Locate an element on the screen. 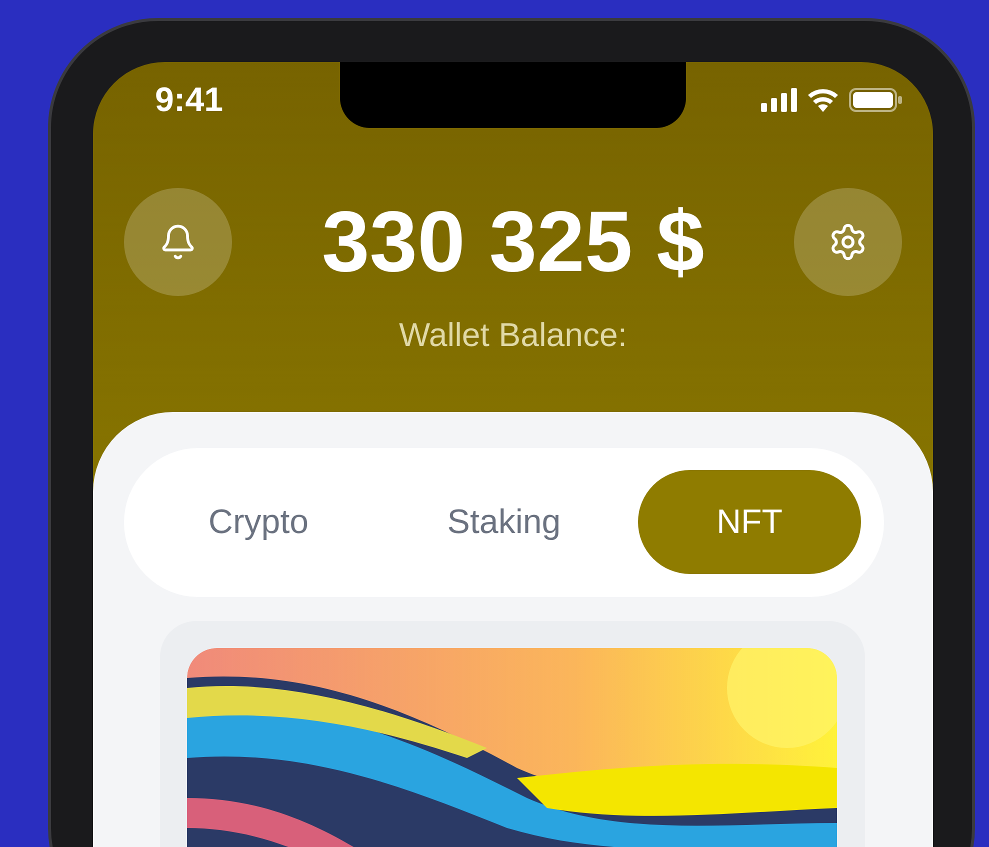 The image size is (989, 847). tab: NFT is located at coordinates (749, 522).